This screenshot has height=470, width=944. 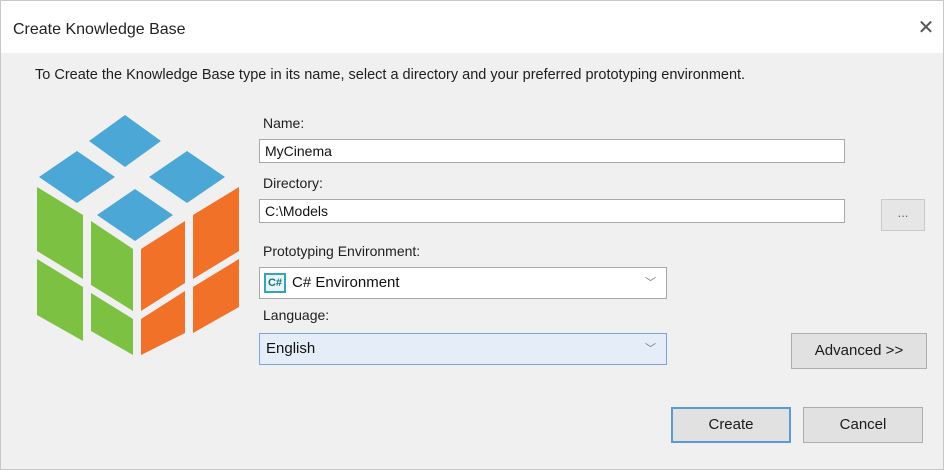 I want to click on advanced-button: Advanced >>, so click(x=859, y=351).